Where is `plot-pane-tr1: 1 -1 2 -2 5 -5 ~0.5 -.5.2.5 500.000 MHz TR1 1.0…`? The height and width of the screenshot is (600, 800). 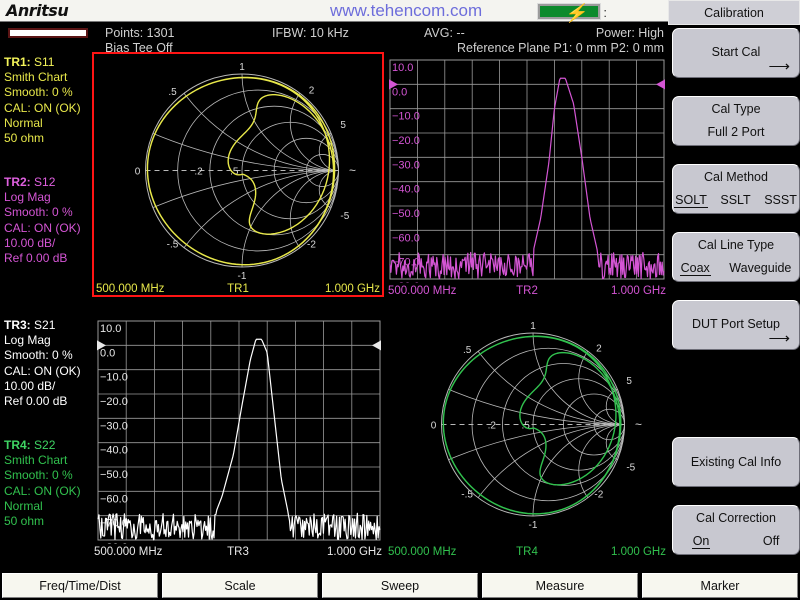 plot-pane-tr1: 1 -1 2 -2 5 -5 ~0.5 -.5.2.5 500.000 MHz TR1 1.0… is located at coordinates (238, 174).